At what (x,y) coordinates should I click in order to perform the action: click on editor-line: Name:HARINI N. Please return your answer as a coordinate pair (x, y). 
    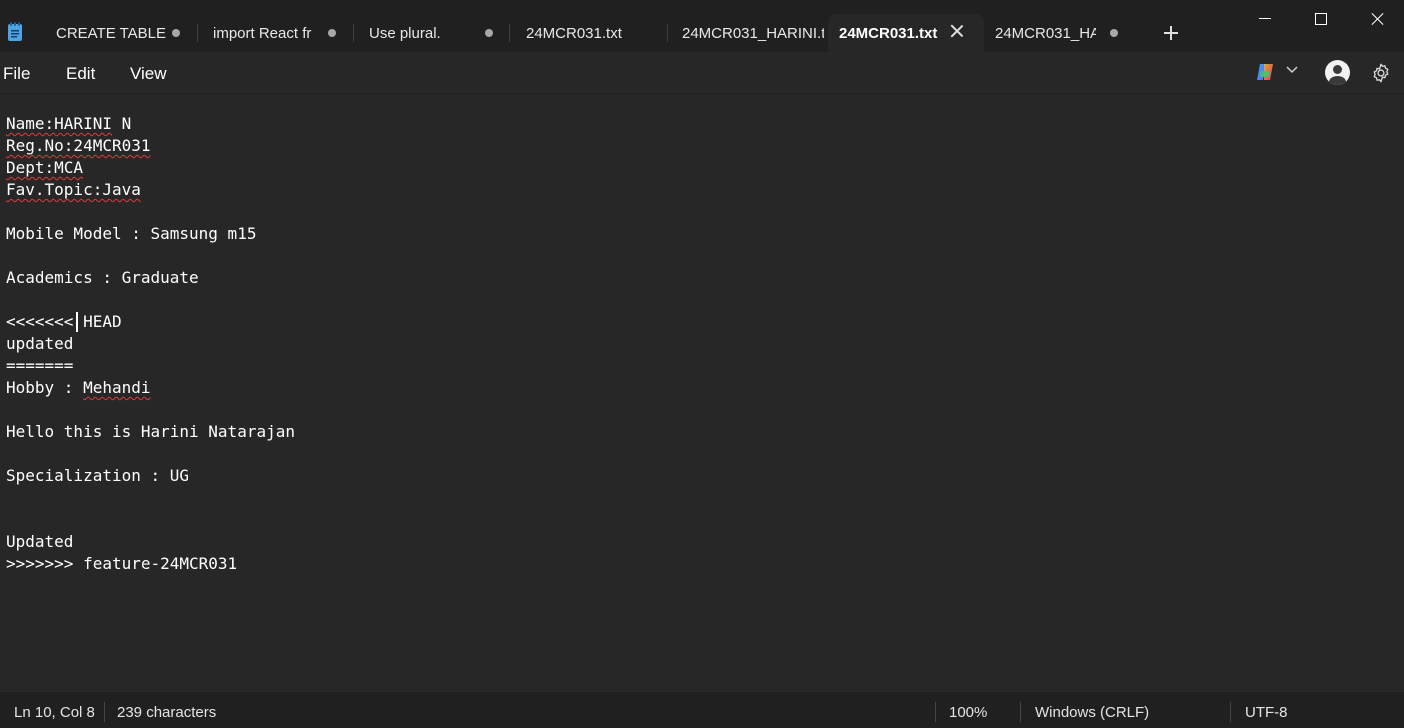
    Looking at the image, I should click on (69, 123).